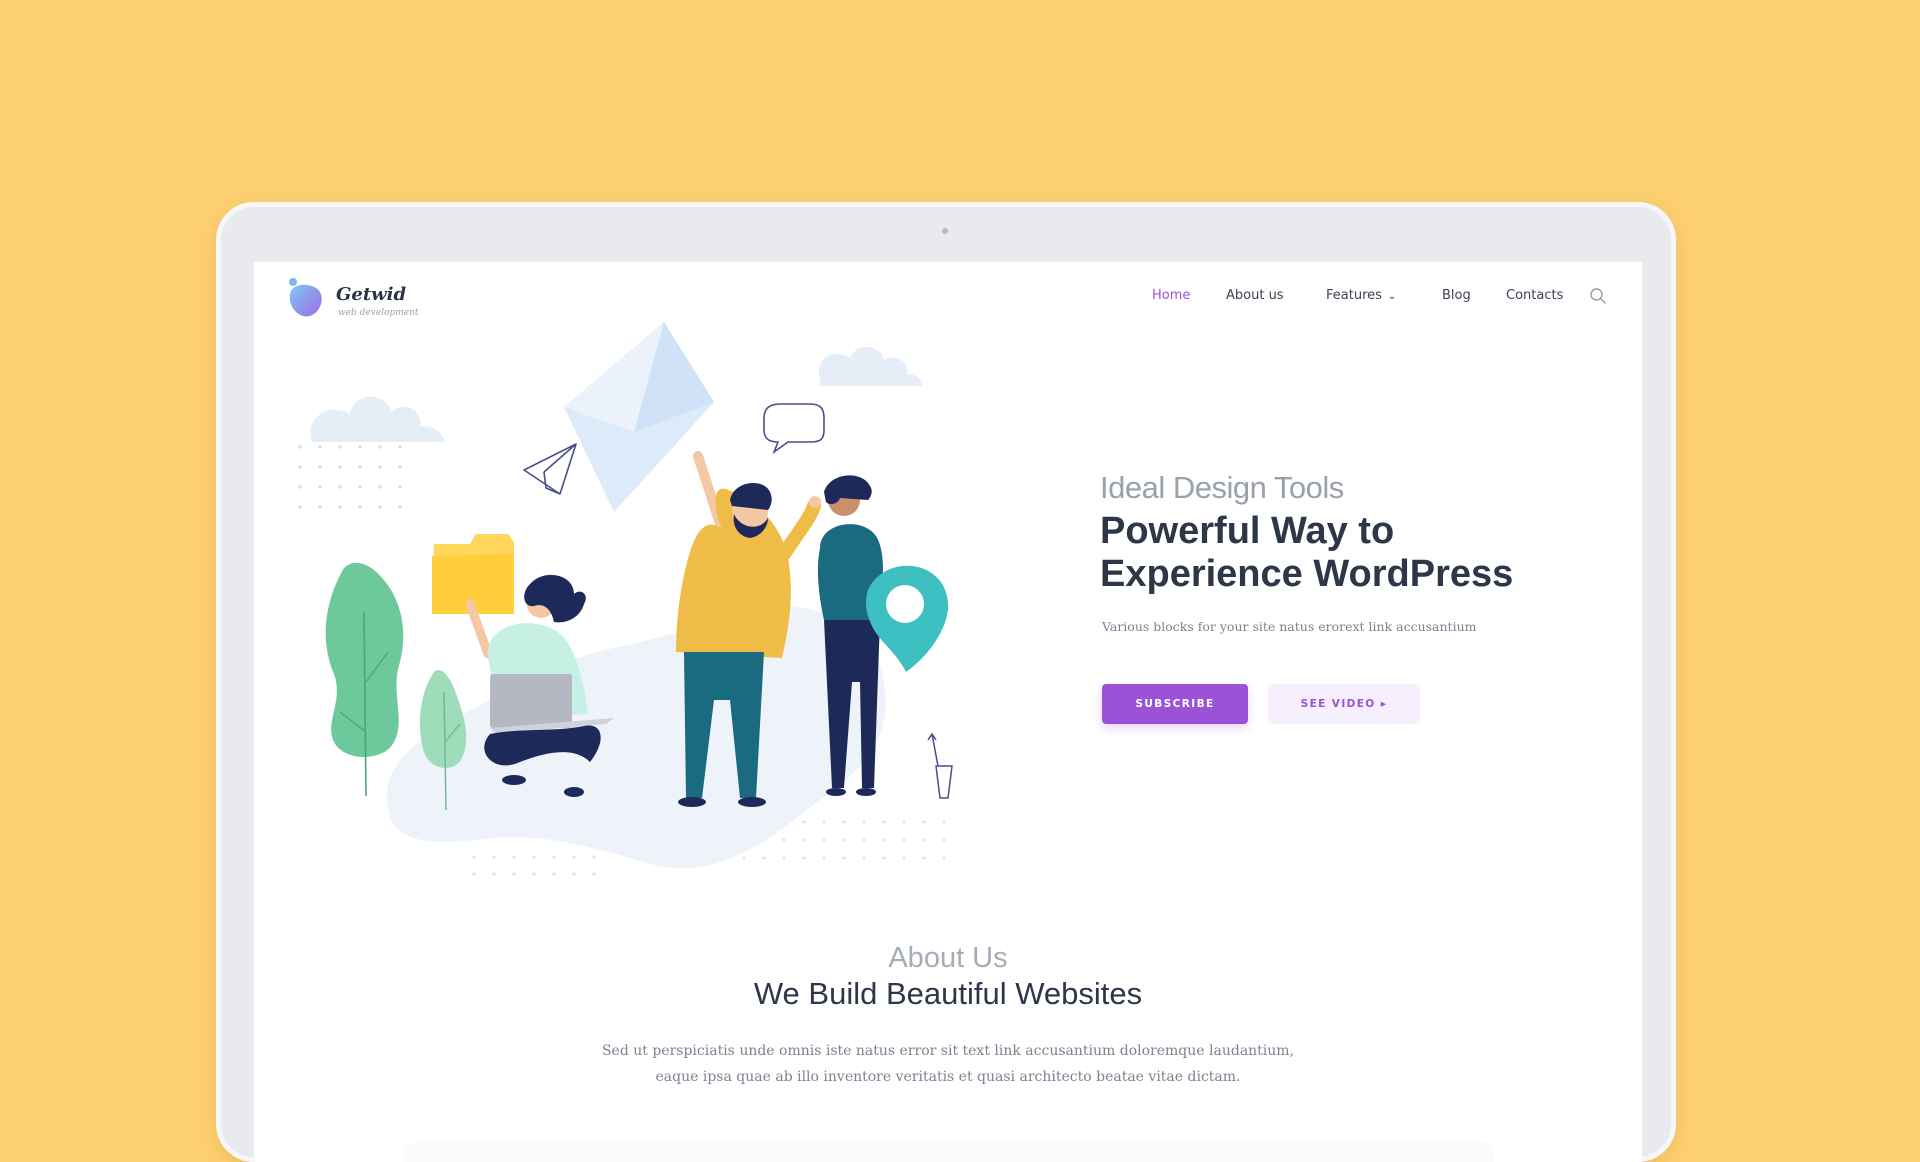 This screenshot has width=1920, height=1162. I want to click on logo-blob-icon, so click(305, 297).